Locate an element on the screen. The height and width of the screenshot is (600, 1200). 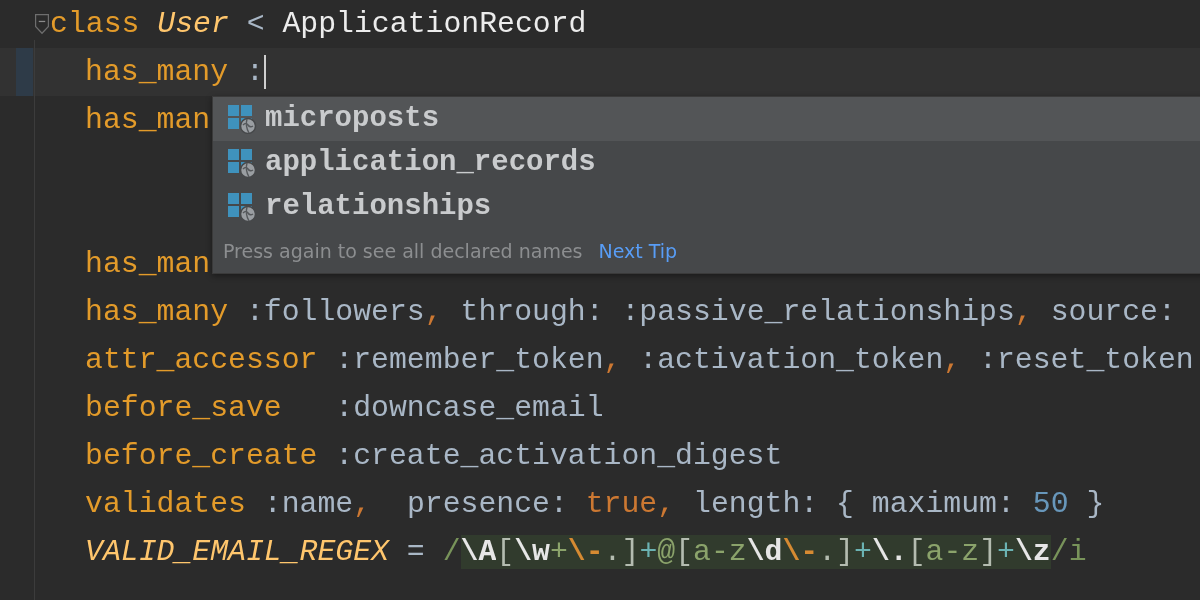
code-line: before_create :create_activation_digest is located at coordinates (434, 456).